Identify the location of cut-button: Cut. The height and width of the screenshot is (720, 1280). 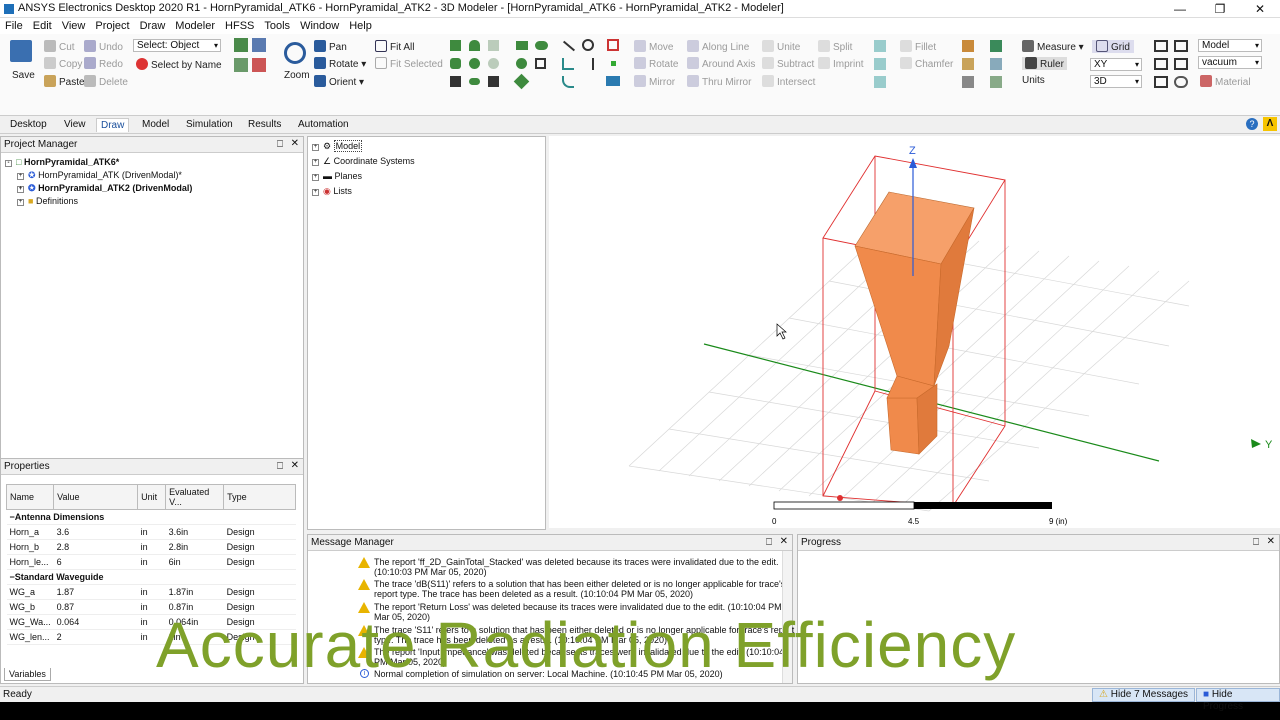
(59, 46).